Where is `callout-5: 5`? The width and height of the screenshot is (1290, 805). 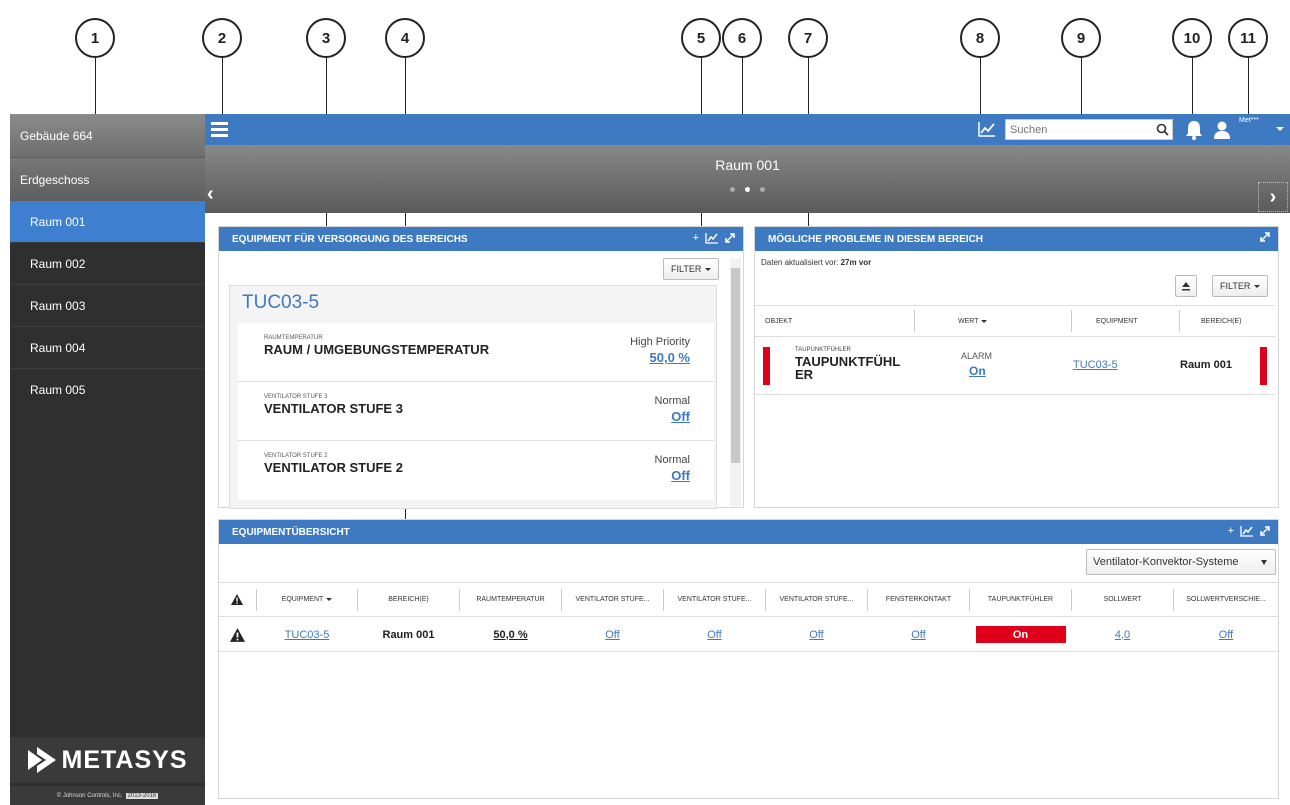
callout-5: 5 is located at coordinates (701, 38).